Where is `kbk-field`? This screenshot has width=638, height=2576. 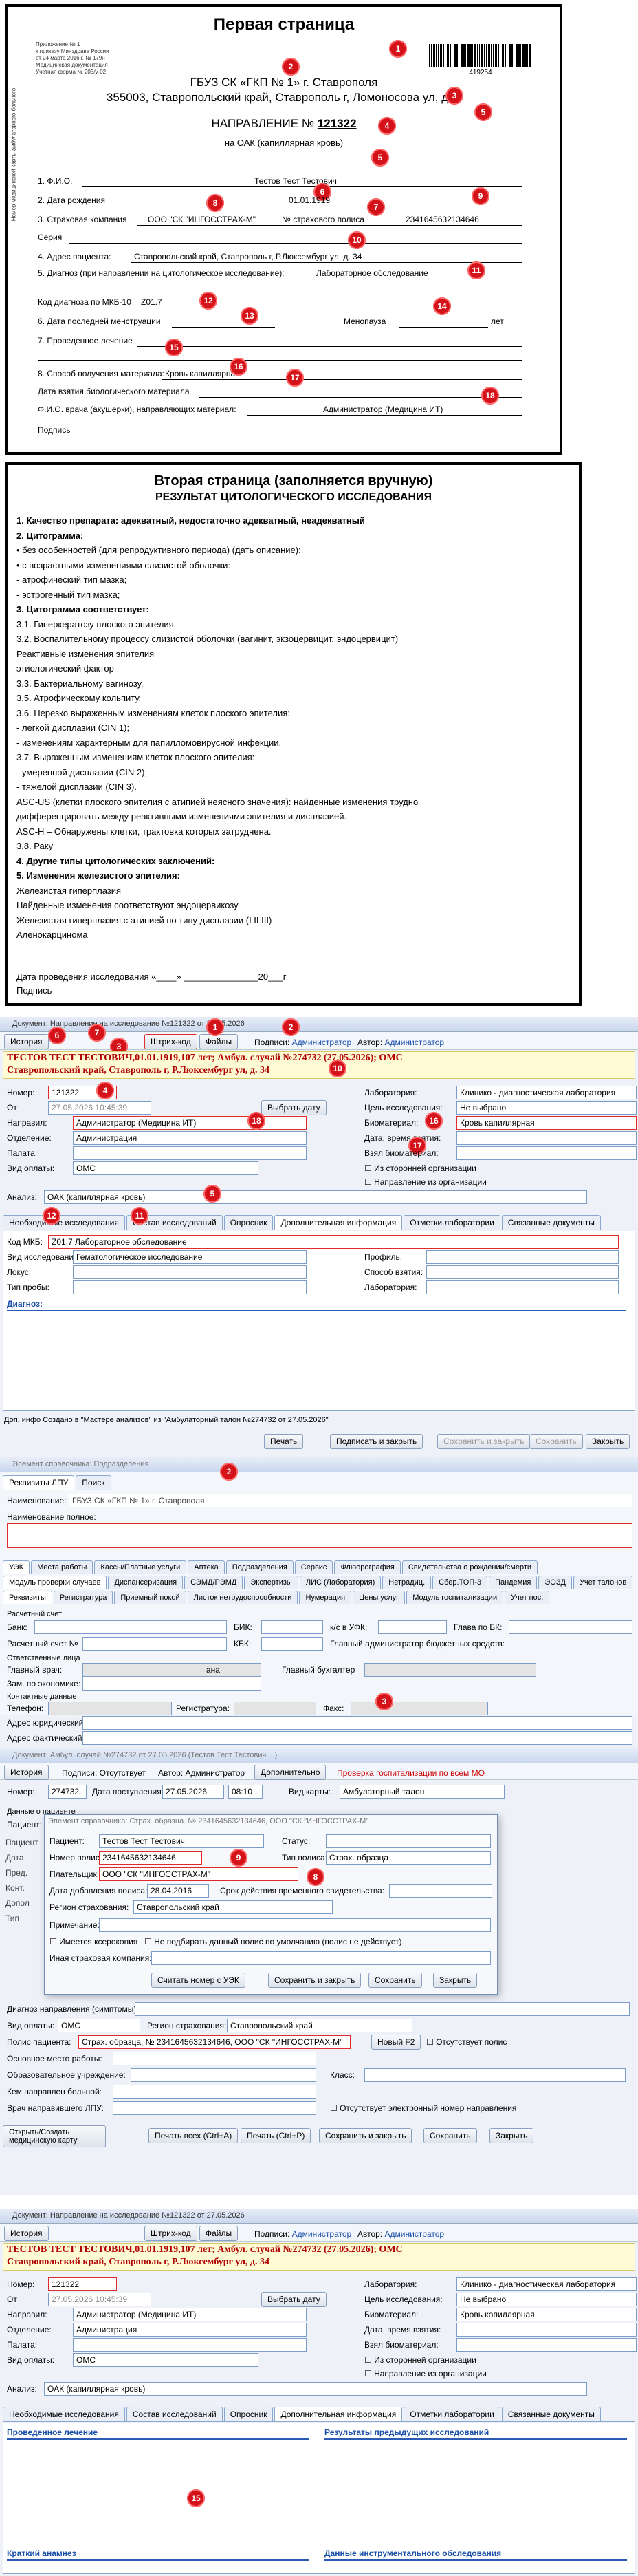 kbk-field is located at coordinates (292, 1644).